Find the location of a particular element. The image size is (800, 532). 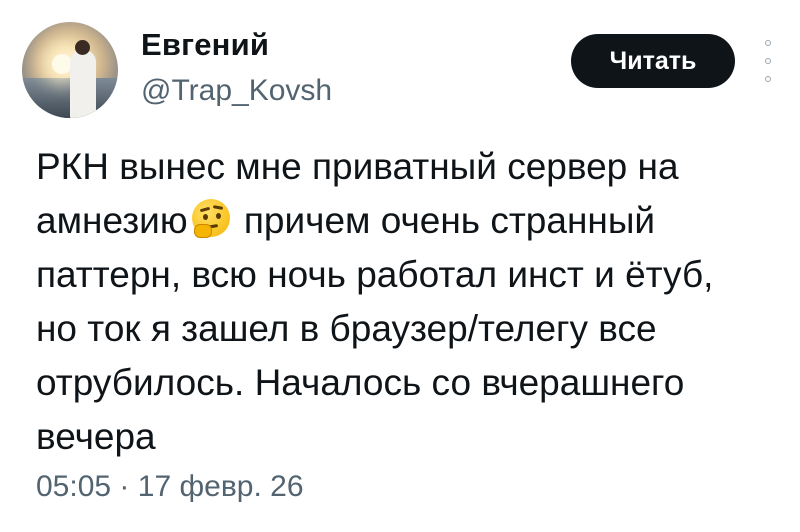

tweet-time: 05:05 is located at coordinates (73, 486).